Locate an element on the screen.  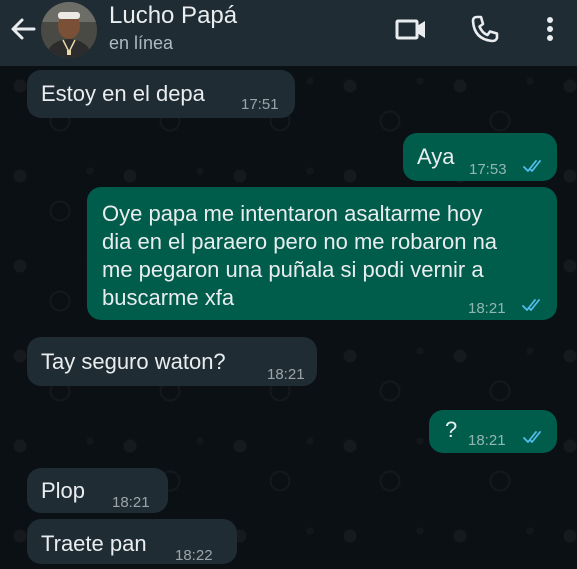
message-bubble-incoming: Traete pan 18:22 is located at coordinates (132, 541).